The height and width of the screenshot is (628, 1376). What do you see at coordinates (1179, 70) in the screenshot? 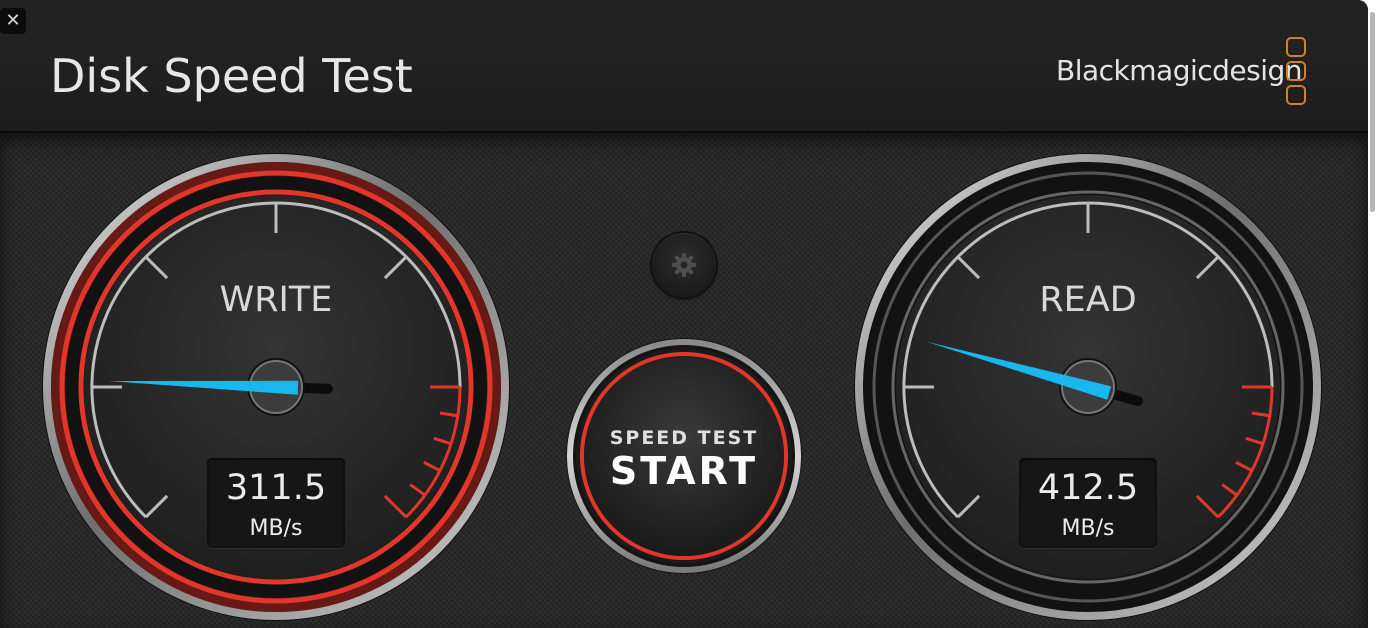
I see `brand-name: Blackmagicdesign` at bounding box center [1179, 70].